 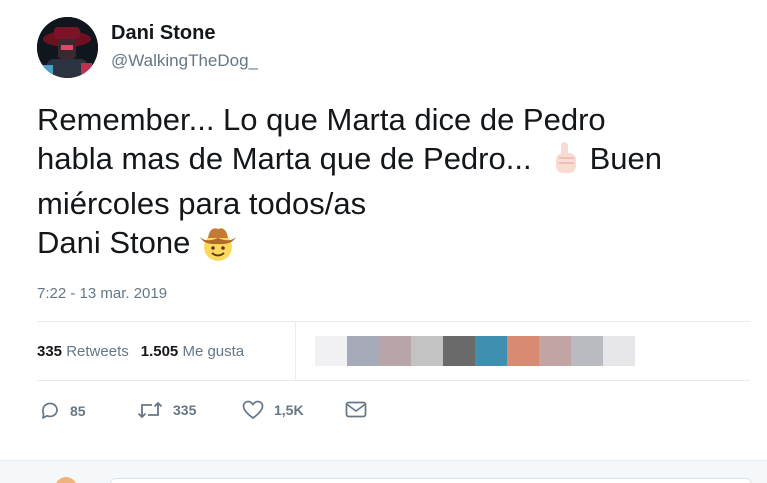 I want to click on retweets-count: 335, so click(x=50, y=351).